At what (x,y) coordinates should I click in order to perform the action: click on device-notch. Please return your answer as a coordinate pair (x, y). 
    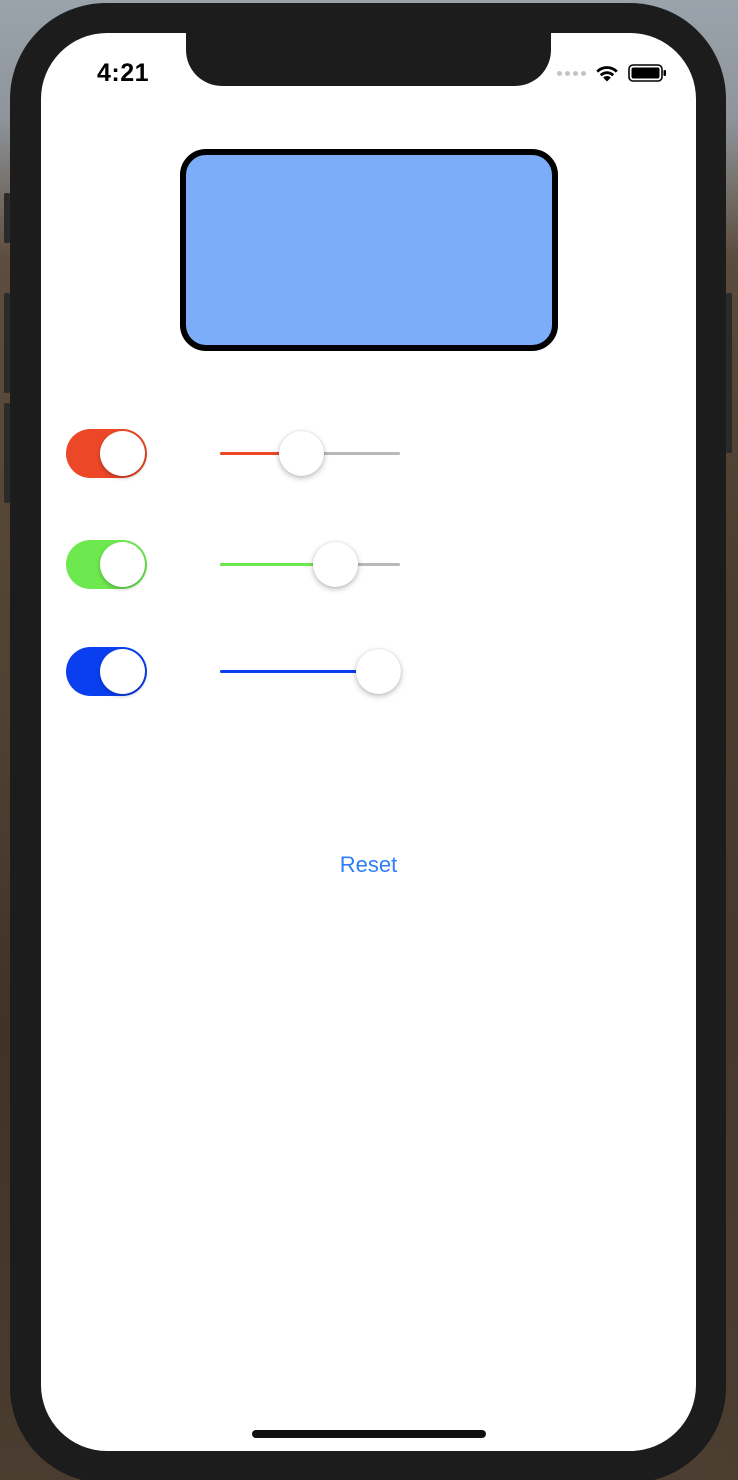
    Looking at the image, I should click on (368, 59).